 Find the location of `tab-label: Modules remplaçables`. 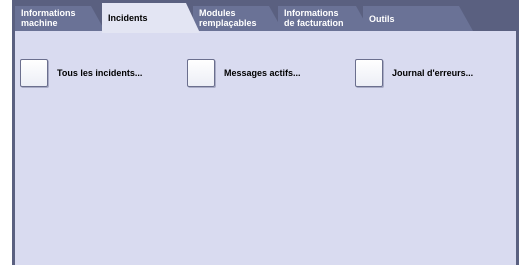

tab-label: Modules remplaçables is located at coordinates (228, 18).